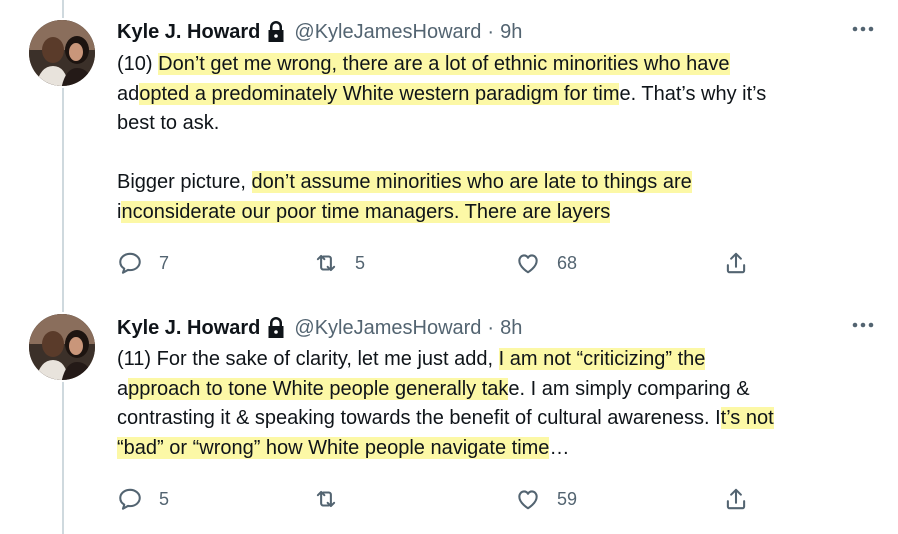 The width and height of the screenshot is (898, 534). I want to click on like-button: 68, so click(546, 263).